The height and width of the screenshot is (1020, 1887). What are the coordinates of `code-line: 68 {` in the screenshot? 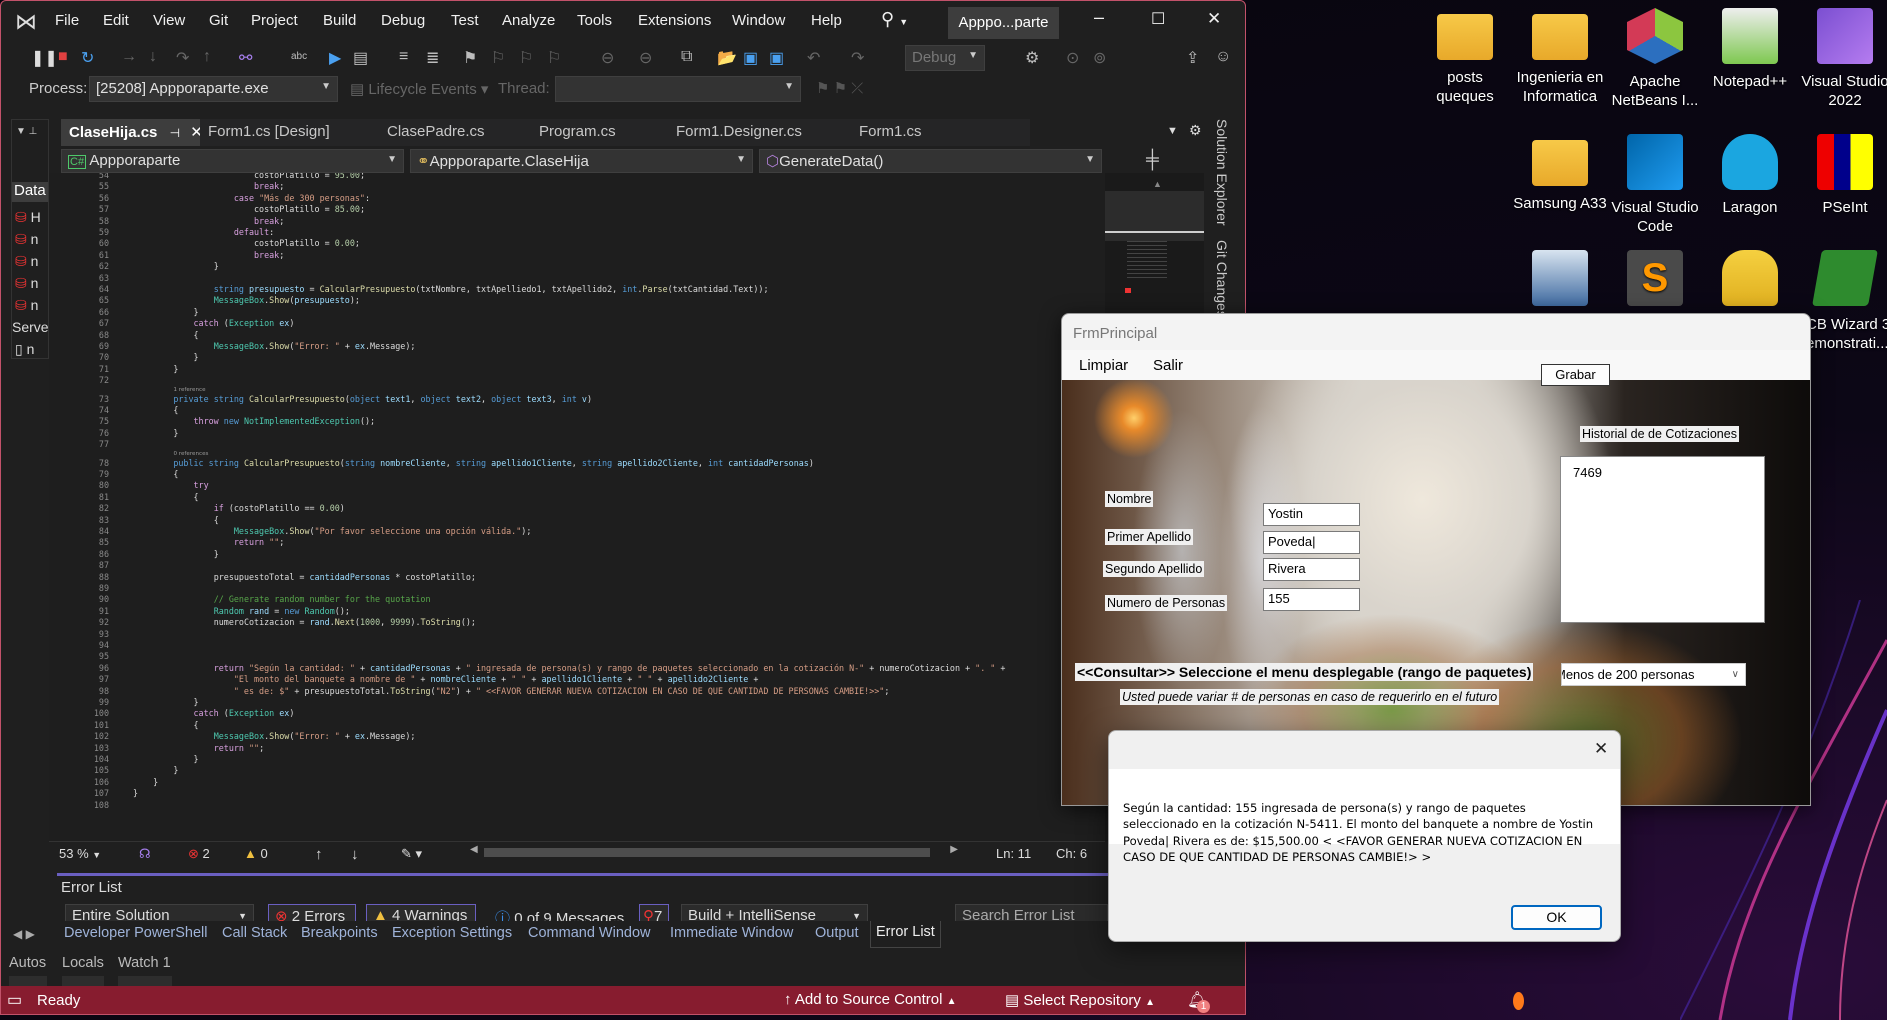 It's located at (577, 335).